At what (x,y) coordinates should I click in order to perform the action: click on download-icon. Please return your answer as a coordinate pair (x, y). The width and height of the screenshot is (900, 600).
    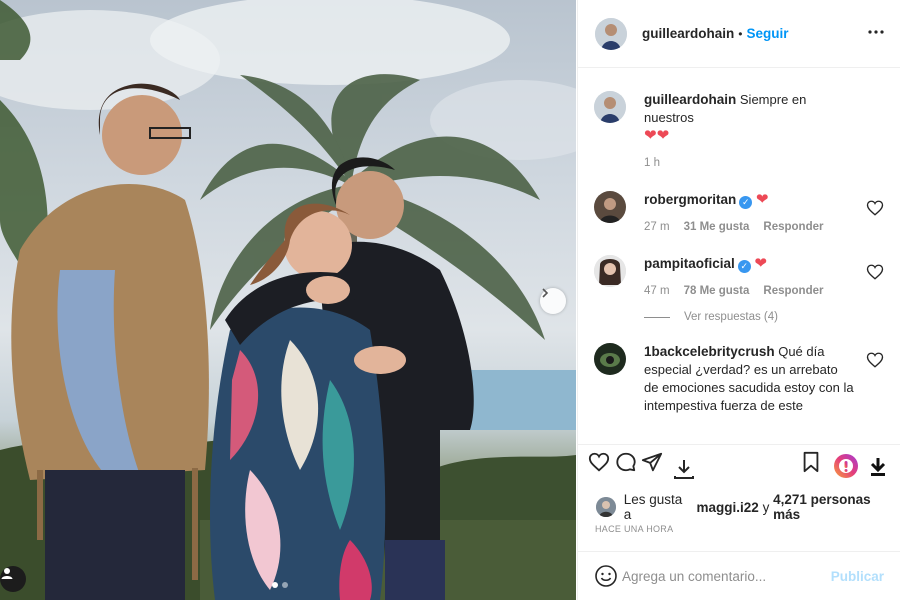
    Looking at the image, I should click on (684, 469).